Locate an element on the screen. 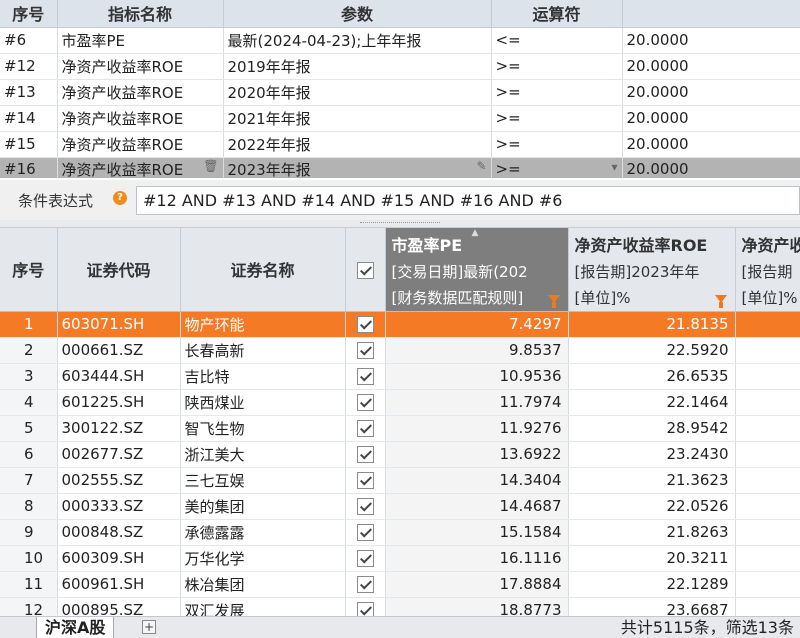  pane-splitter is located at coordinates (400, 224).